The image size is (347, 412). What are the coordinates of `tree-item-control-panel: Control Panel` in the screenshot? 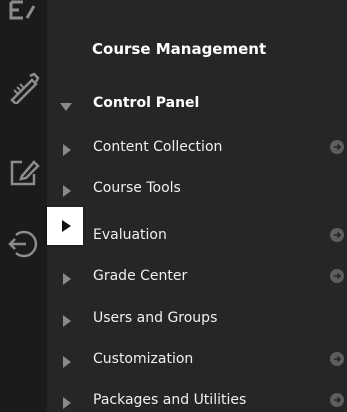 It's located at (197, 103).